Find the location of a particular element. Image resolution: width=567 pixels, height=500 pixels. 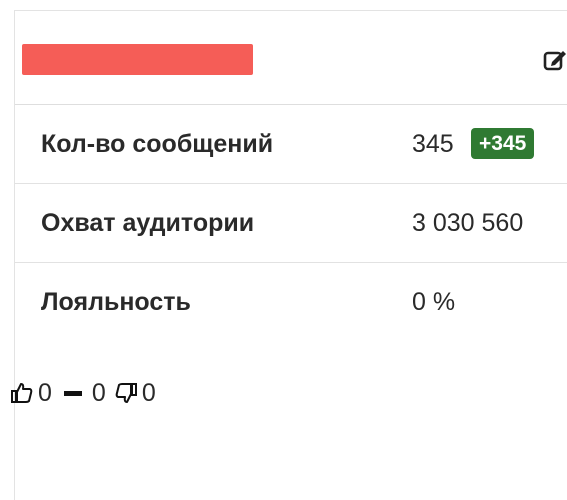

stat-value: 3 030 560 is located at coordinates (468, 223).